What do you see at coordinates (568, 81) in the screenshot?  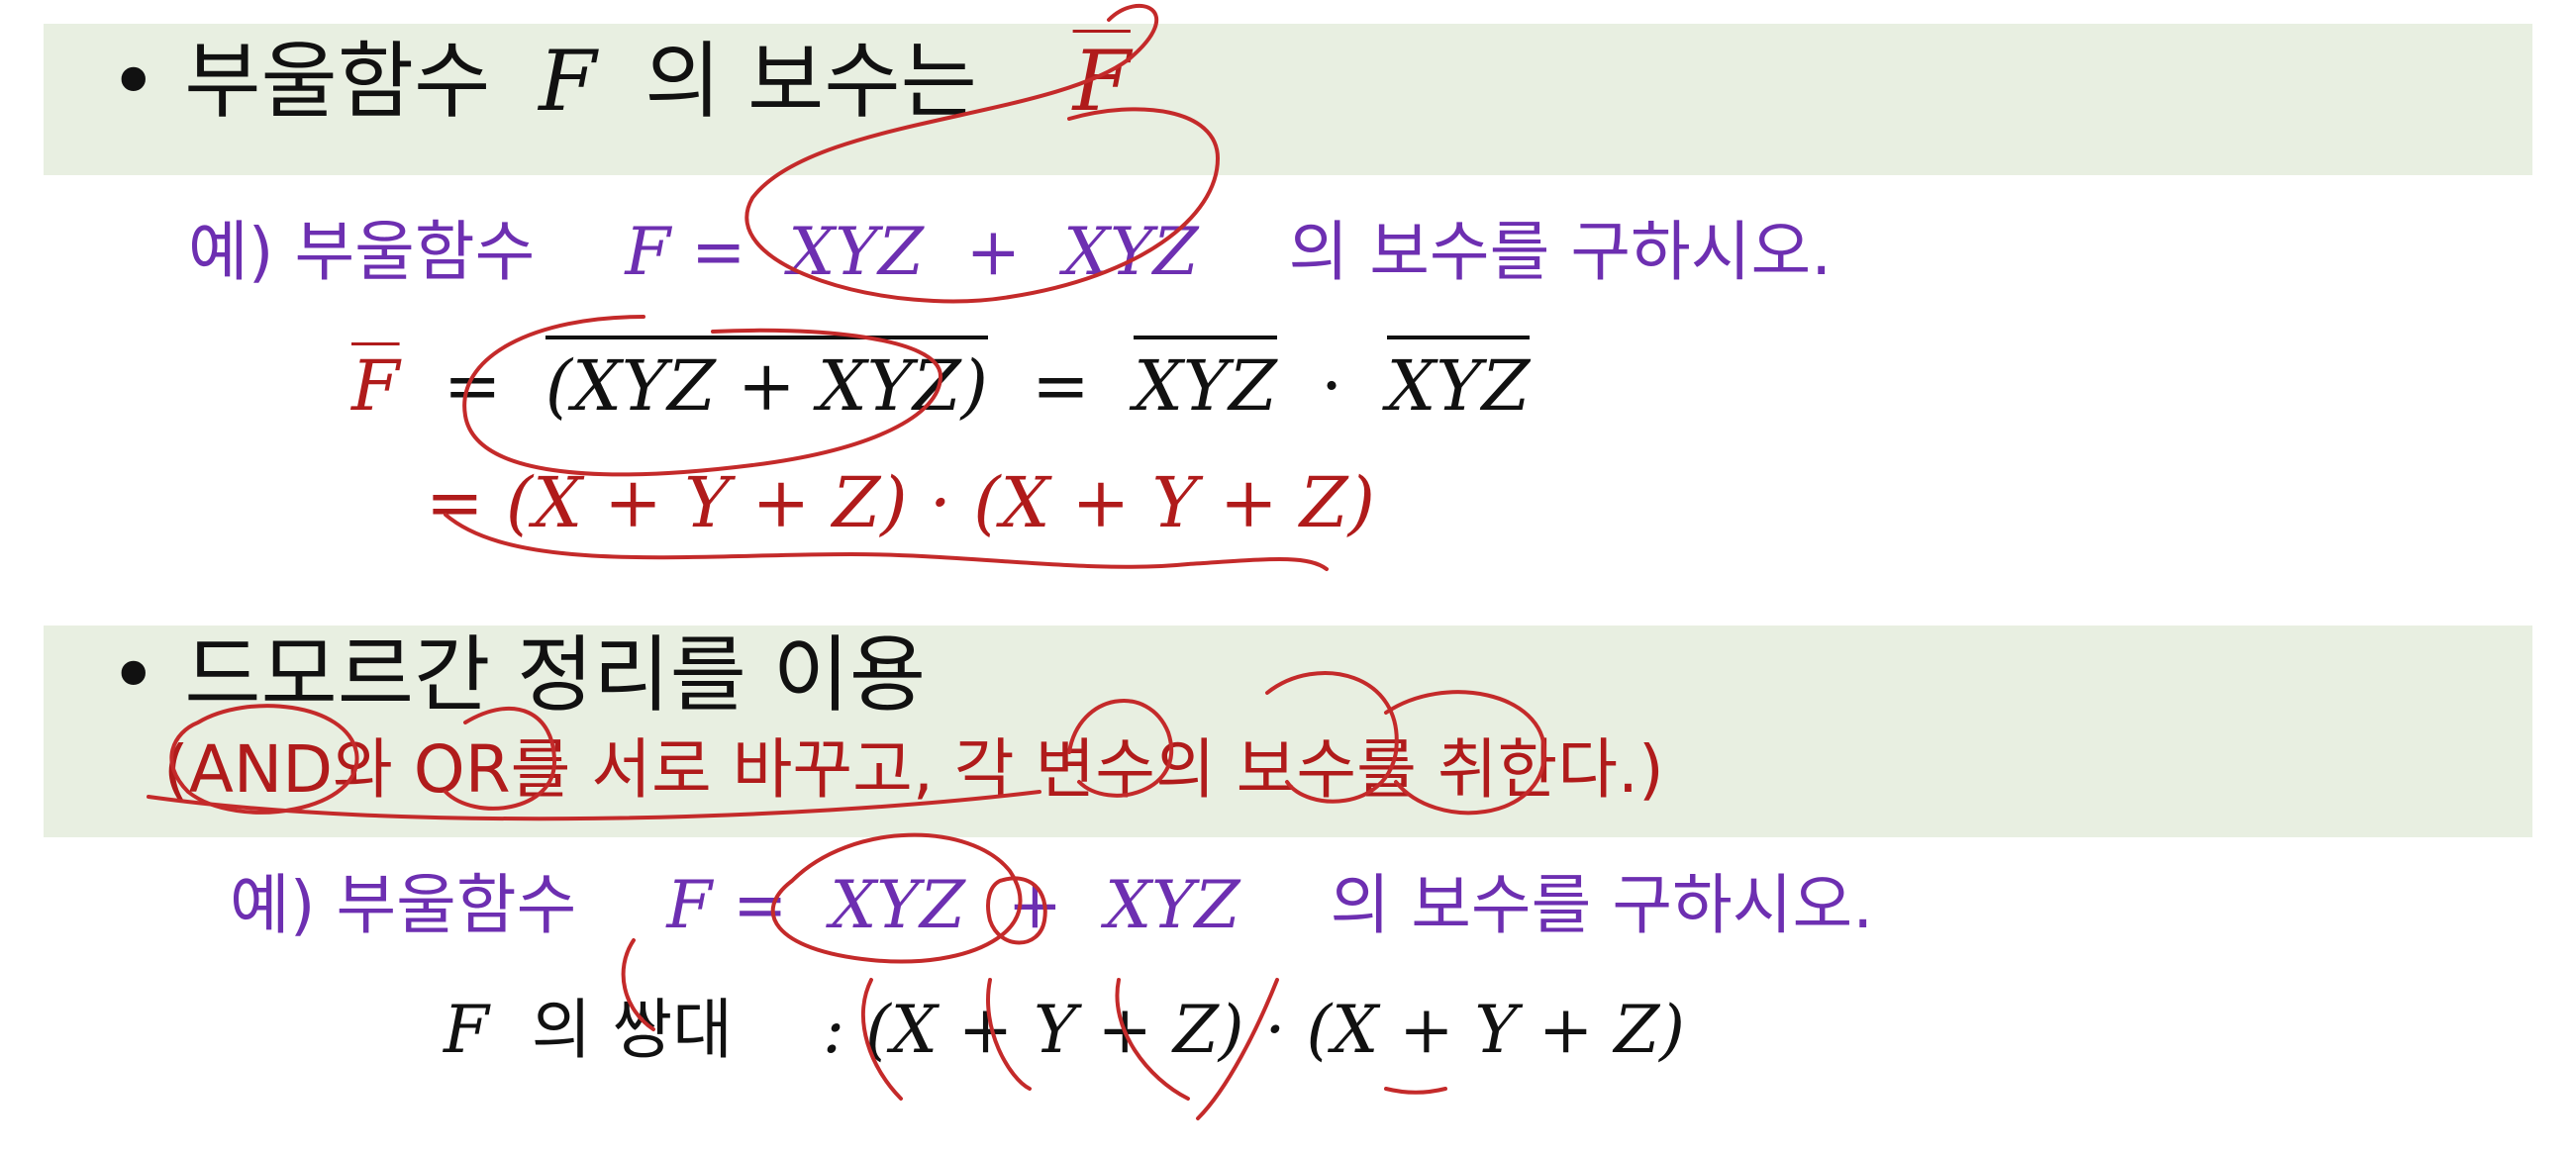 I see `heading-var: F` at bounding box center [568, 81].